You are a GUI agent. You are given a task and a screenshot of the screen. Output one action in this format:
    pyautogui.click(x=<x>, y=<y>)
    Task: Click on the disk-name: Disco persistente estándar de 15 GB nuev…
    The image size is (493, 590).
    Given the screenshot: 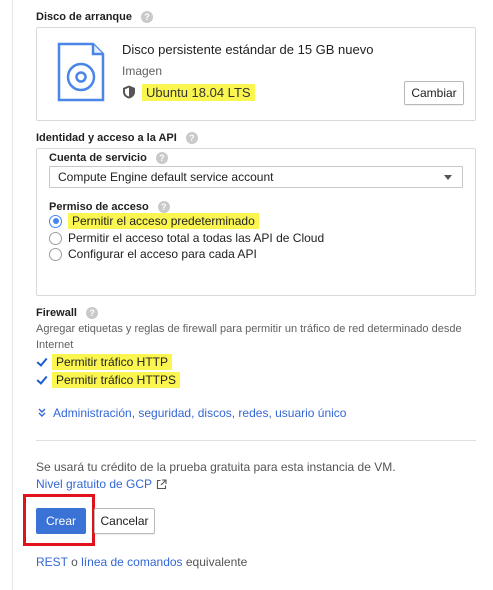 What is the action you would take?
    pyautogui.click(x=248, y=49)
    